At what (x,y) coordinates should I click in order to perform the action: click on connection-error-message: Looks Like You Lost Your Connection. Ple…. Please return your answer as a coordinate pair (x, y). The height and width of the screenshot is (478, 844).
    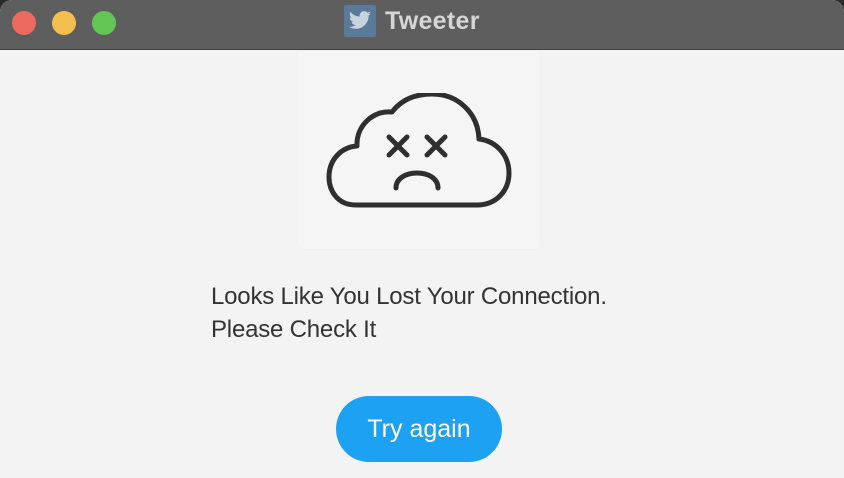
    Looking at the image, I should click on (471, 313).